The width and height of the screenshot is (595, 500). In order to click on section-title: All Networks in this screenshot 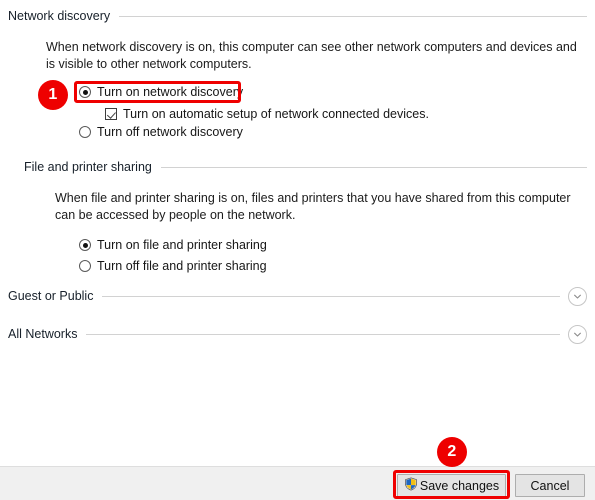, I will do `click(43, 334)`.